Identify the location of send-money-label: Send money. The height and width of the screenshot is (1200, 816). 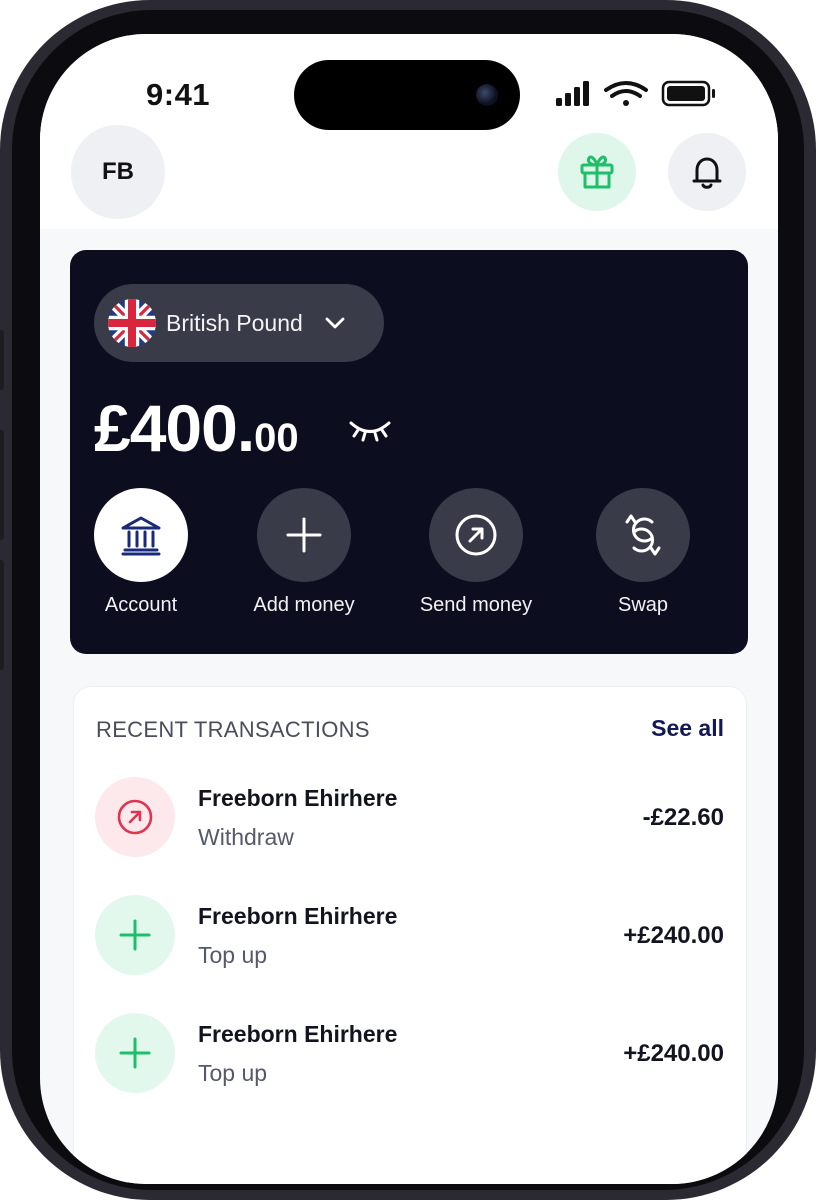
(476, 605).